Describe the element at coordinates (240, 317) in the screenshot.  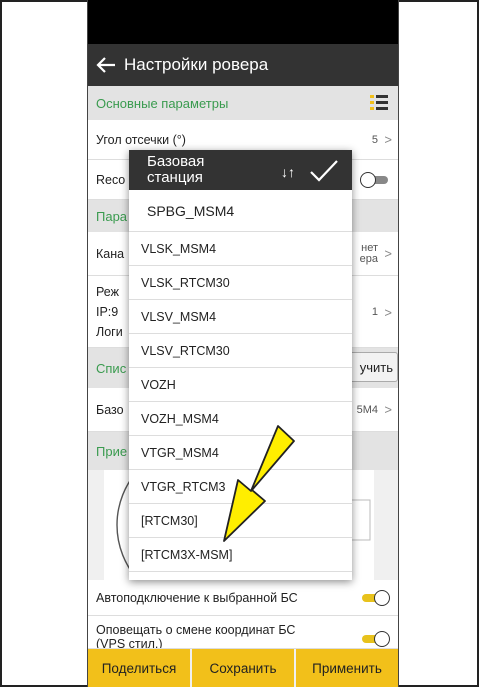
I see `station-option: VLSV_MSM4` at that location.